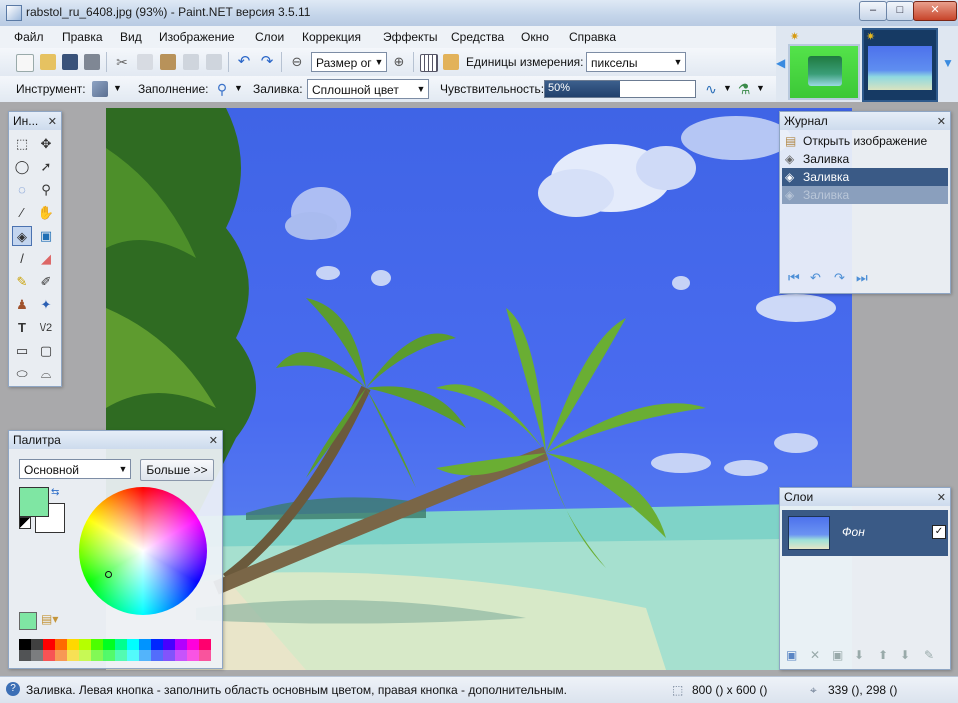 The width and height of the screenshot is (958, 703). Describe the element at coordinates (25, 523) in the screenshot. I see `reset-colors-icon` at that location.